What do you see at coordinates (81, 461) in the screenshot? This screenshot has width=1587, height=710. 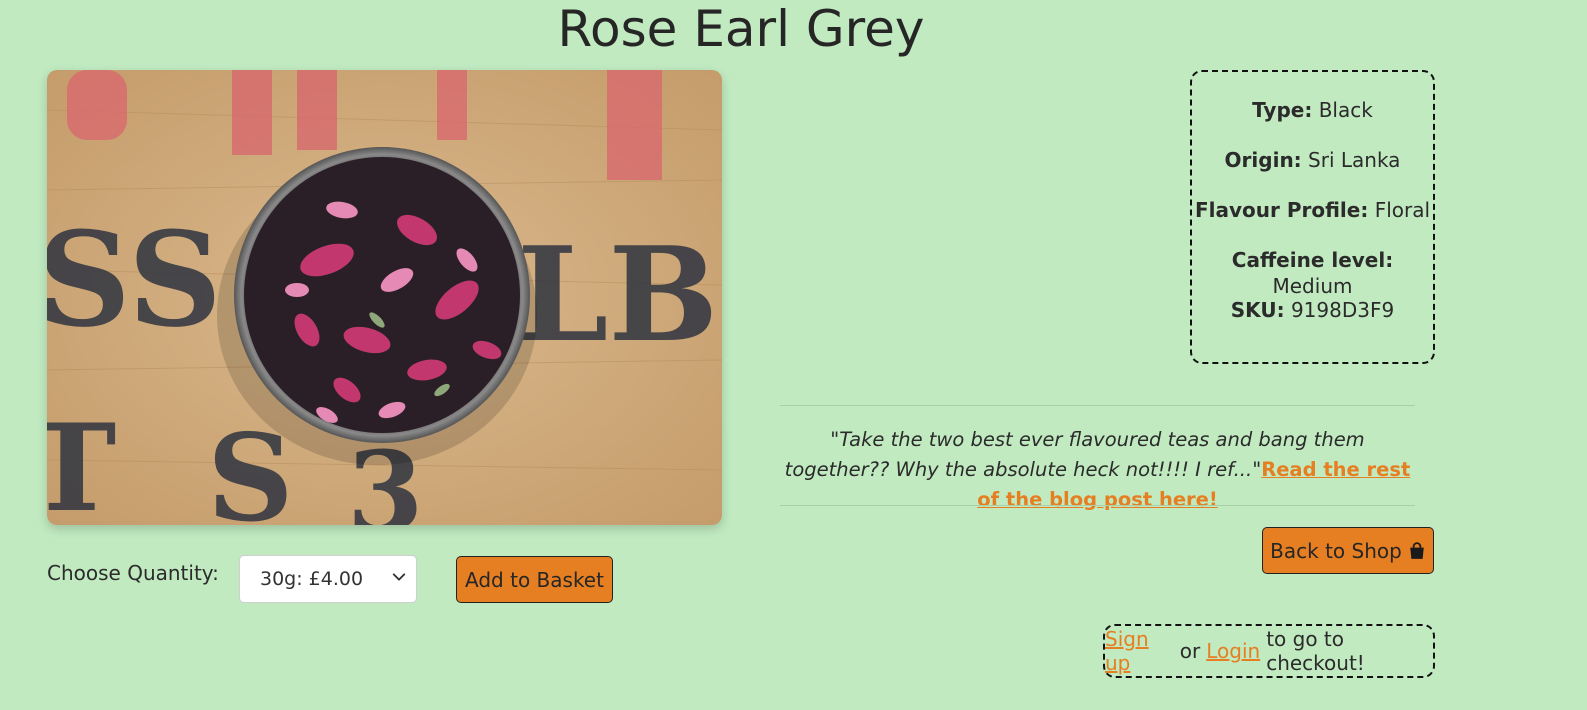 I see `svg-text: T` at bounding box center [81, 461].